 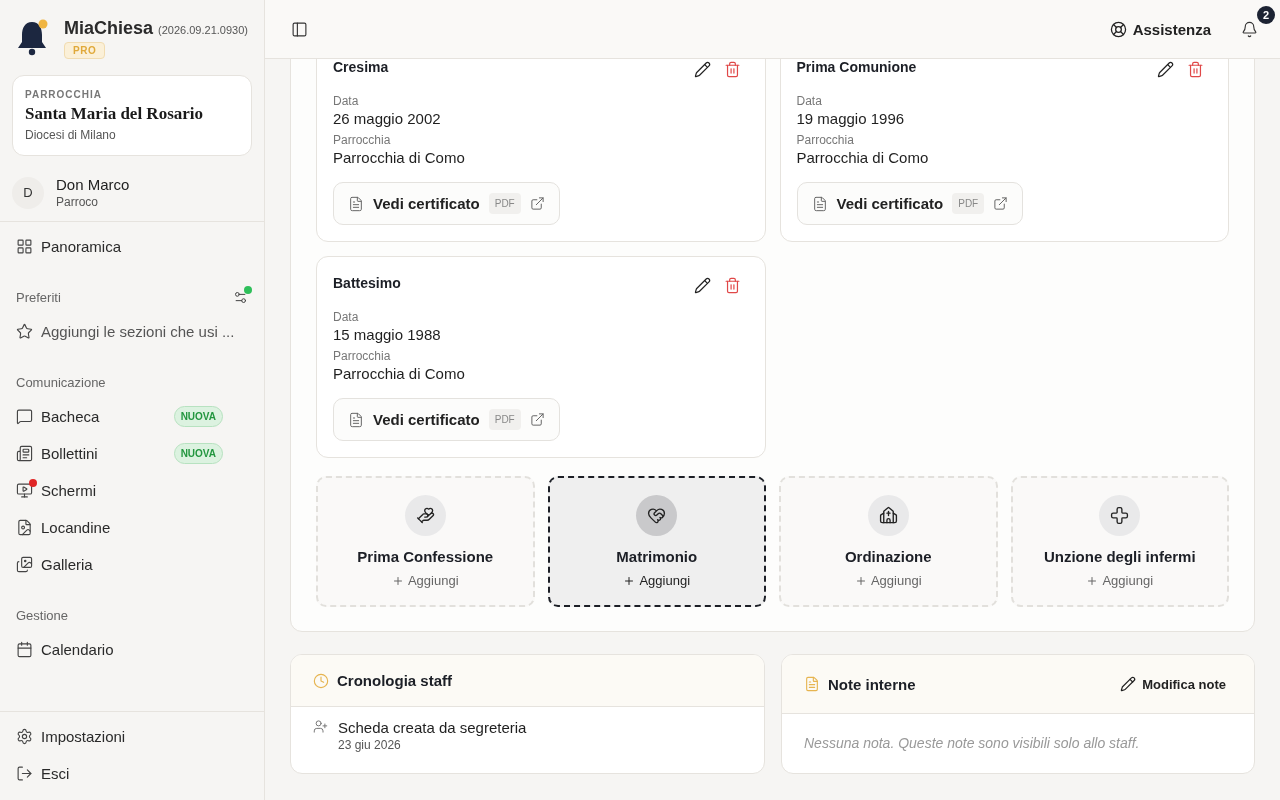 I want to click on sacrament-name: Matrimonio, so click(x=657, y=556).